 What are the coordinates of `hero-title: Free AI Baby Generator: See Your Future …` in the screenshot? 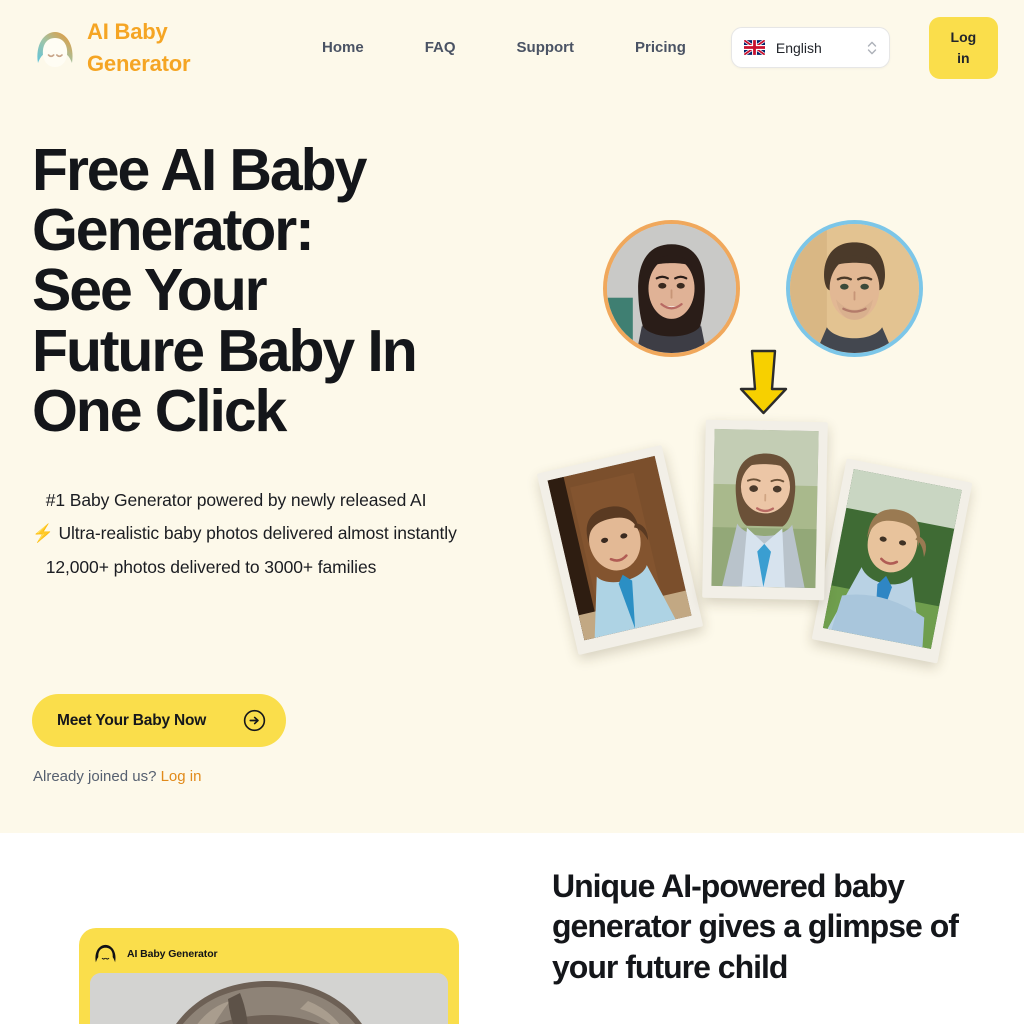 It's located at (225, 290).